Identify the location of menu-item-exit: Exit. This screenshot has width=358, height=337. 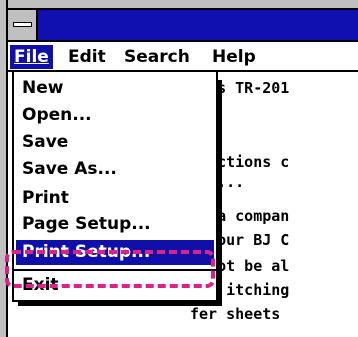
(115, 285).